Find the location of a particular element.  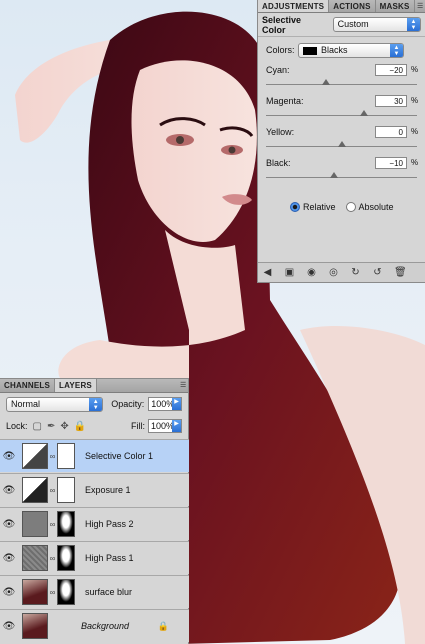

adjustments-tab-bar: ADJUSTMENTS ACTIONS MASKS ☰ is located at coordinates (341, 6).